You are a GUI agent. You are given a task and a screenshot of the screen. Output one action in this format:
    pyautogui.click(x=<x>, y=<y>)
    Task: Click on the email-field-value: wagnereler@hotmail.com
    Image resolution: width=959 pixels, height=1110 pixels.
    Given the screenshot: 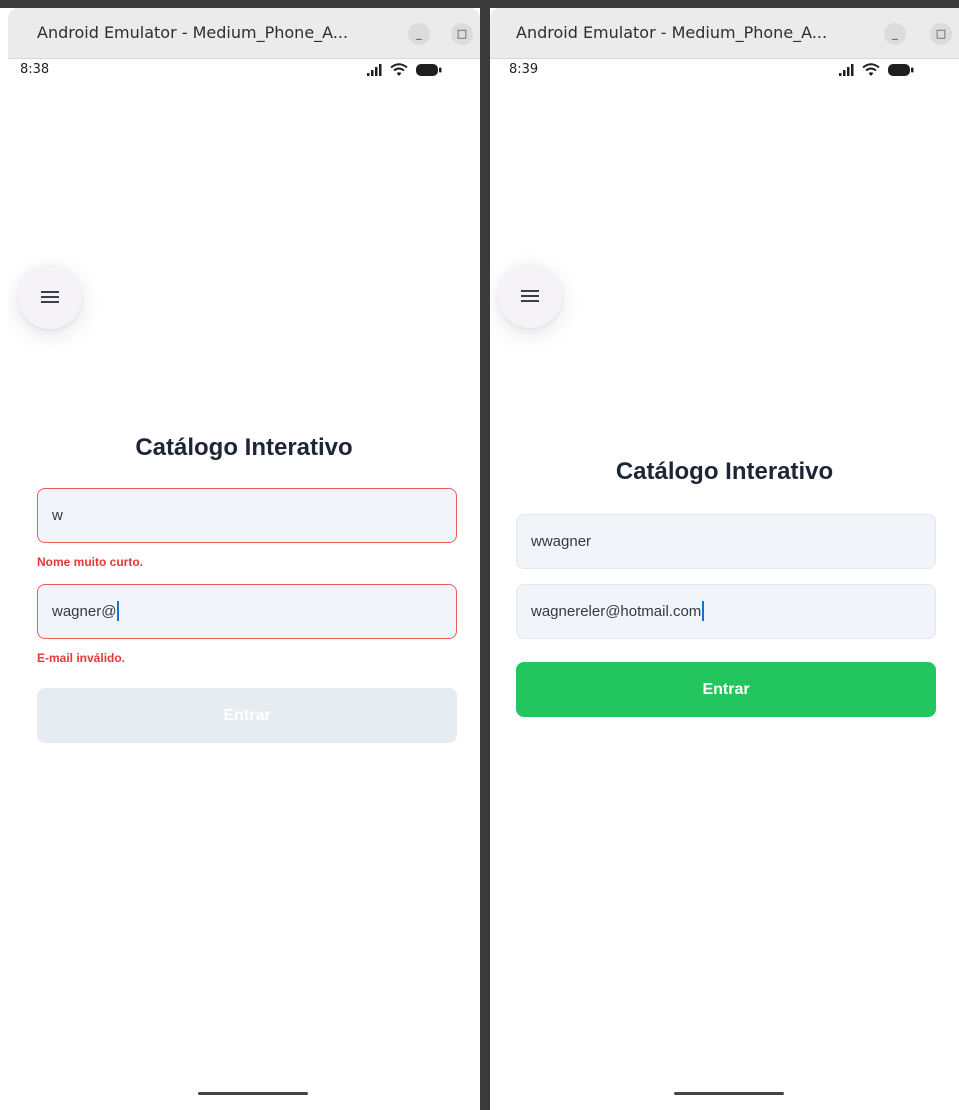 What is the action you would take?
    pyautogui.click(x=616, y=611)
    